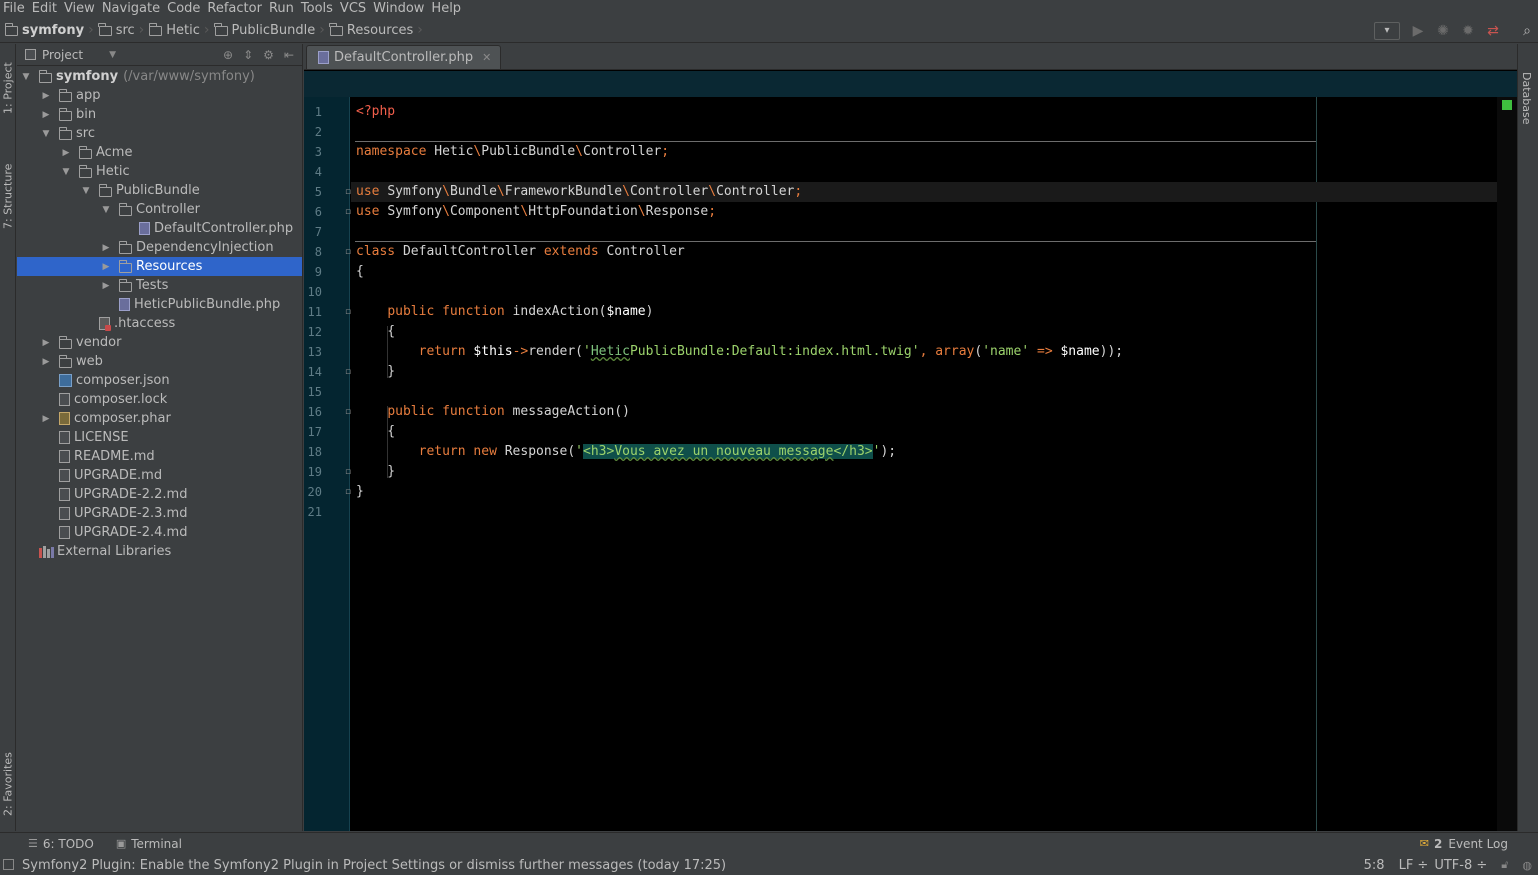  I want to click on scroll-from-source-icon: ⊕, so click(228, 55).